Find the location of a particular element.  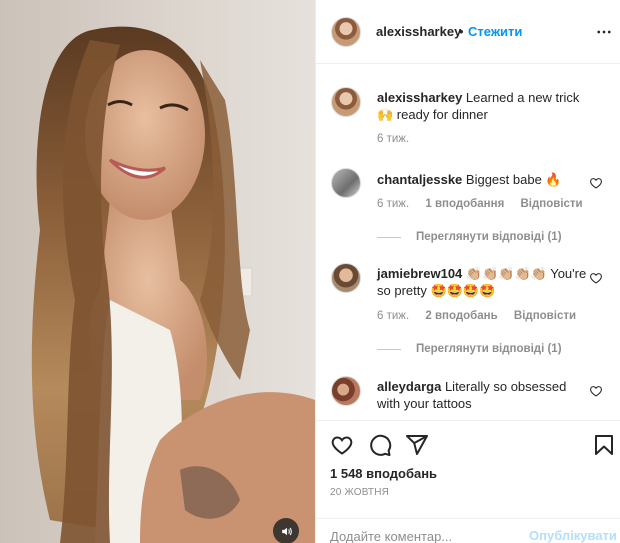

author-avatar is located at coordinates (346, 32).